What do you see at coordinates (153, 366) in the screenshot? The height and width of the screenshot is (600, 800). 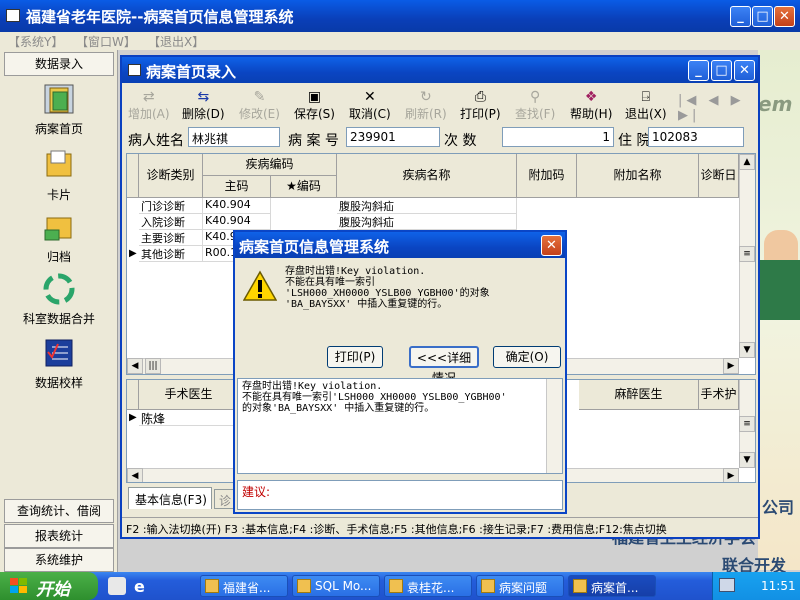 I see `hscroll-thumb: |||` at bounding box center [153, 366].